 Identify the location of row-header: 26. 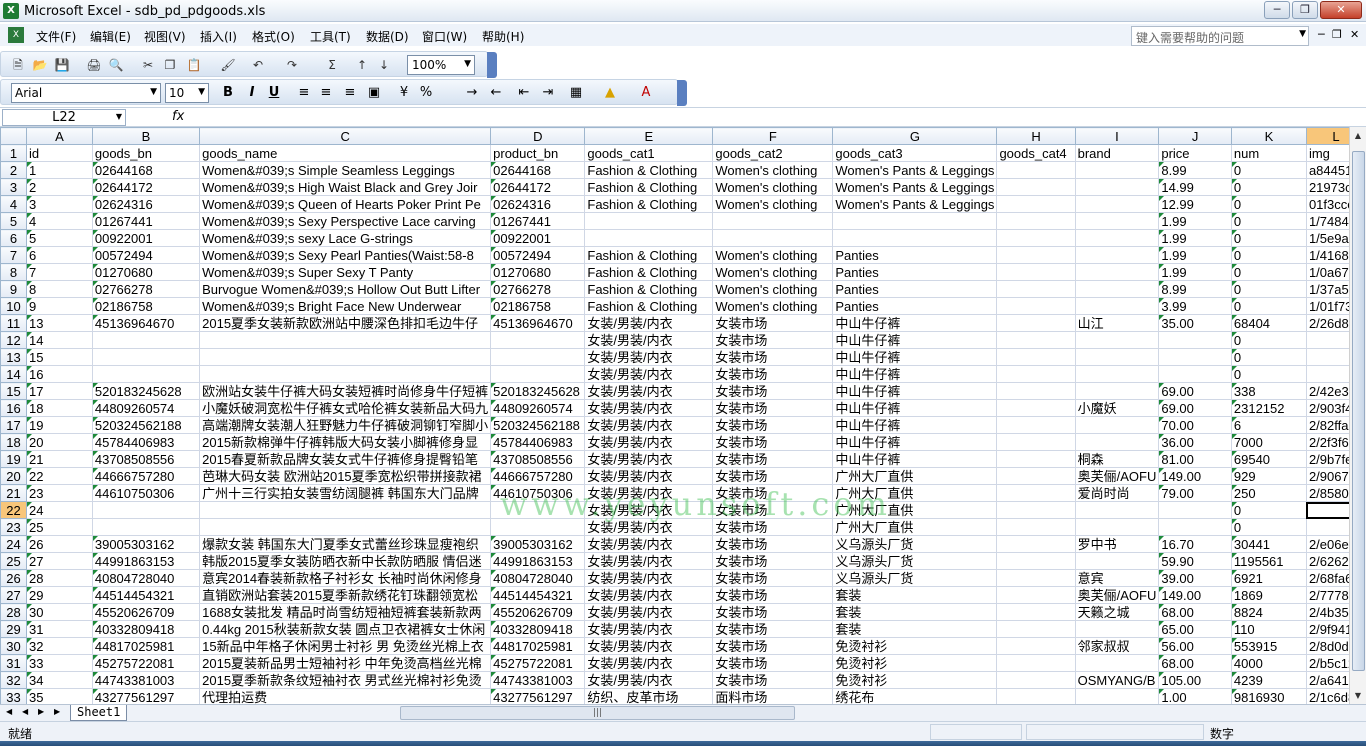
(13, 578).